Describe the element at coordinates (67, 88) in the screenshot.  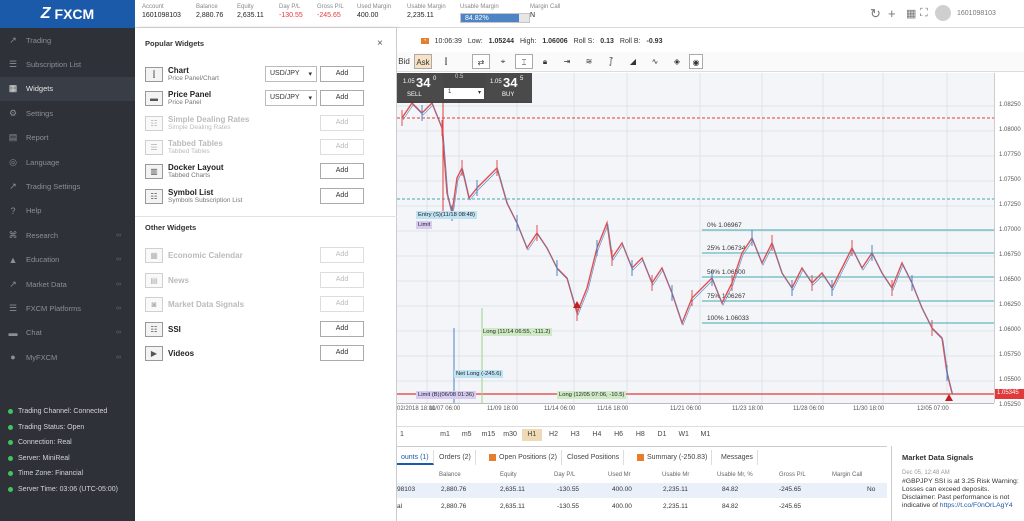
I see `sidebar-item-widgets: ▦ Widgets` at that location.